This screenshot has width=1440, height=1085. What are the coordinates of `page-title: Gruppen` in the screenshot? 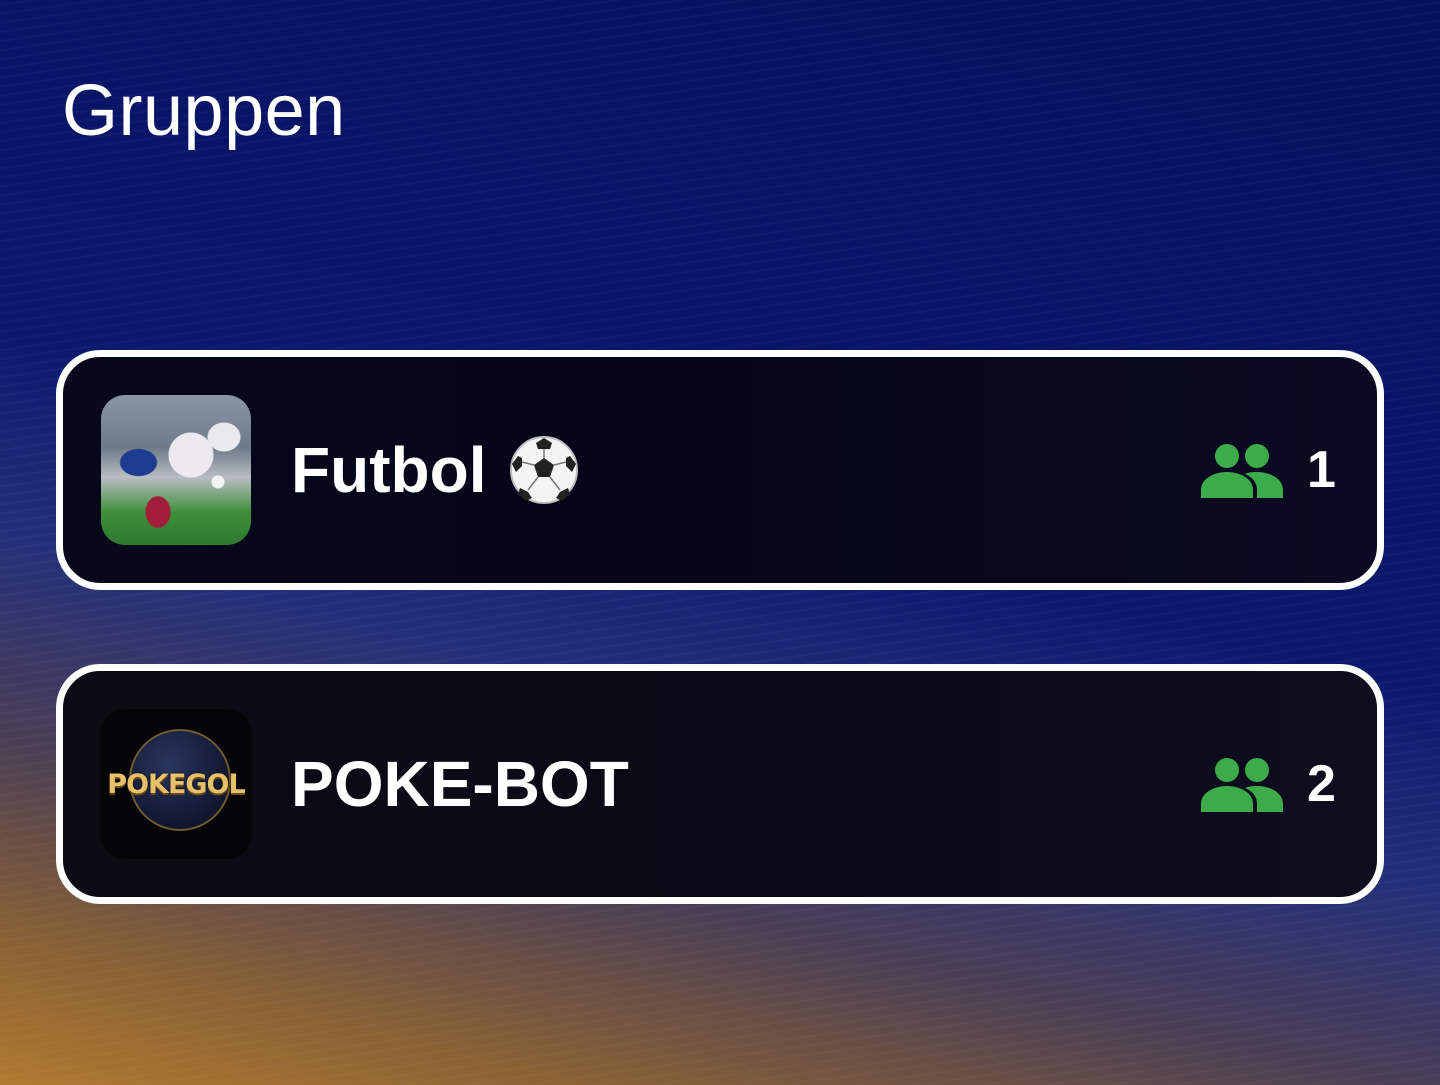 It's located at (204, 111).